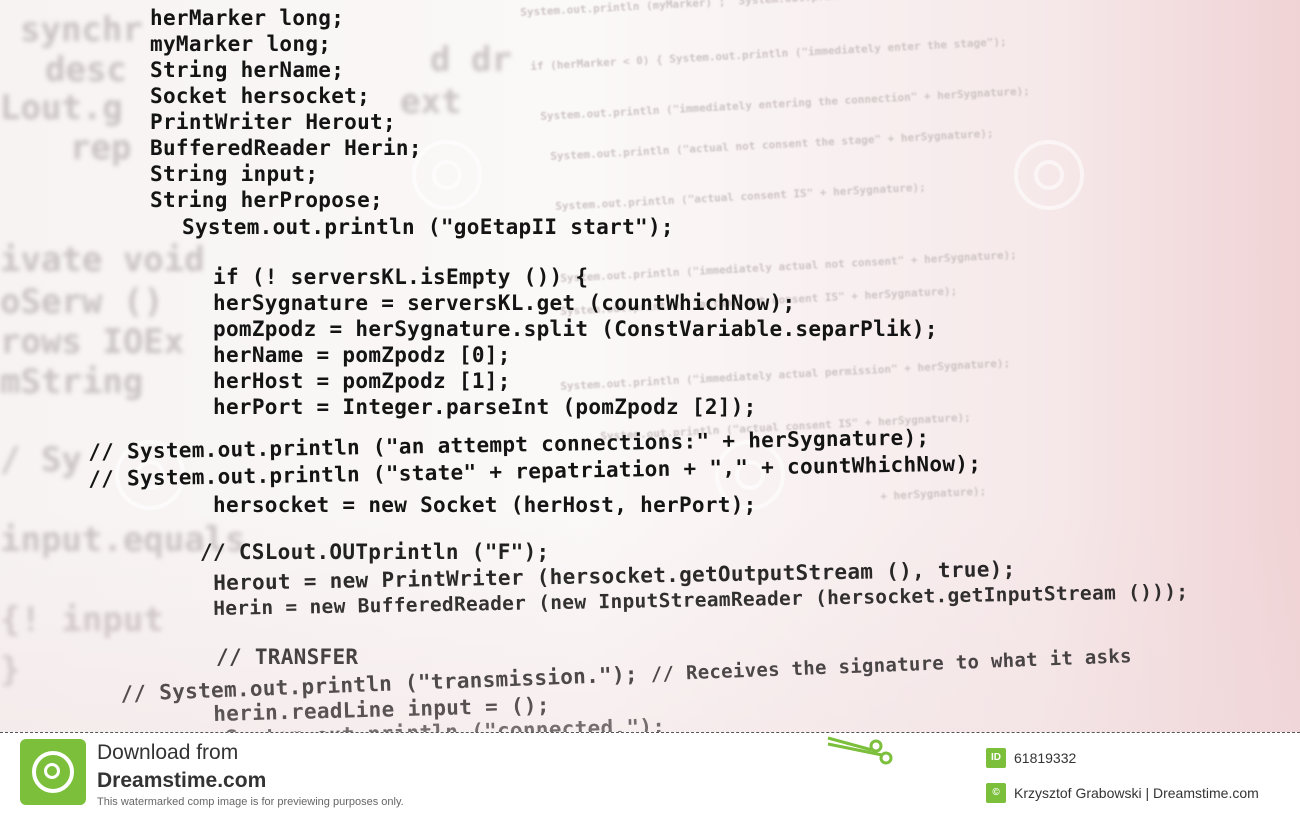 The height and width of the screenshot is (822, 1300). Describe the element at coordinates (92, 342) in the screenshot. I see `blurred-code-bg: rows IOEx` at that location.